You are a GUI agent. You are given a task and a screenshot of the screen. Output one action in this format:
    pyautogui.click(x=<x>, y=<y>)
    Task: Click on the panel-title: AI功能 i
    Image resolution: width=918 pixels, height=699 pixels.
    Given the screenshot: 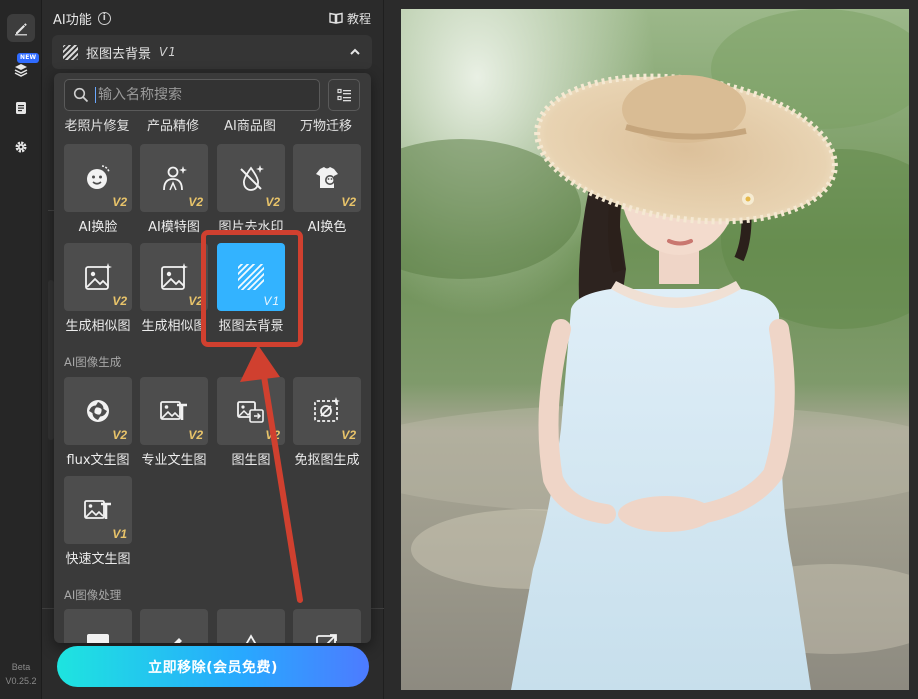 What is the action you would take?
    pyautogui.click(x=82, y=18)
    